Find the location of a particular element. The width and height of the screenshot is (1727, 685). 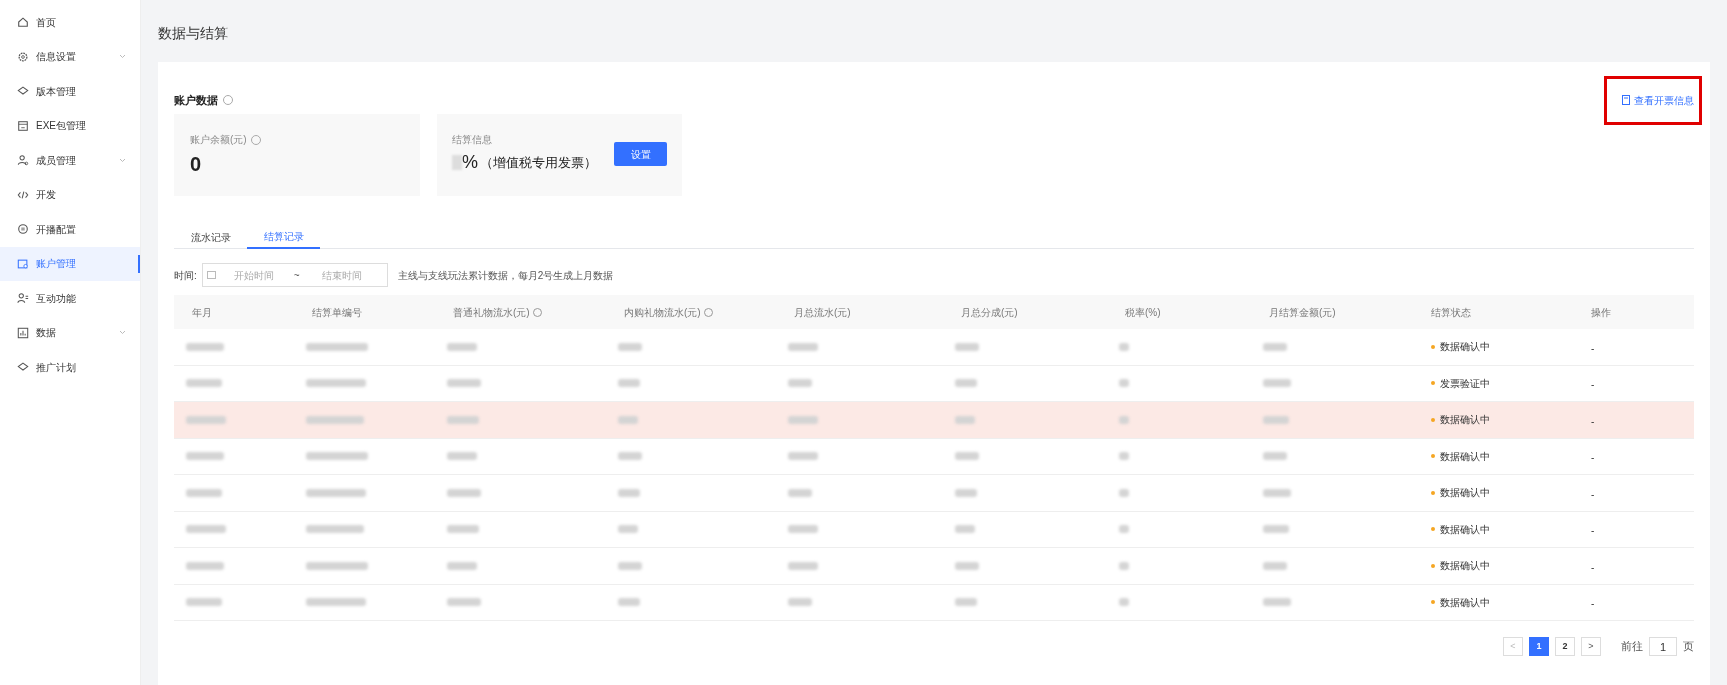

column-header: 月总分成(元) is located at coordinates (989, 312).